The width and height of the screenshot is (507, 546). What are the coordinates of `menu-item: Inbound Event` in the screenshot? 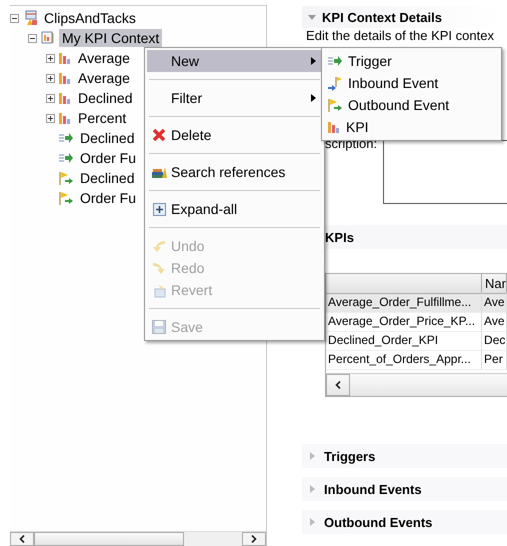 It's located at (411, 83).